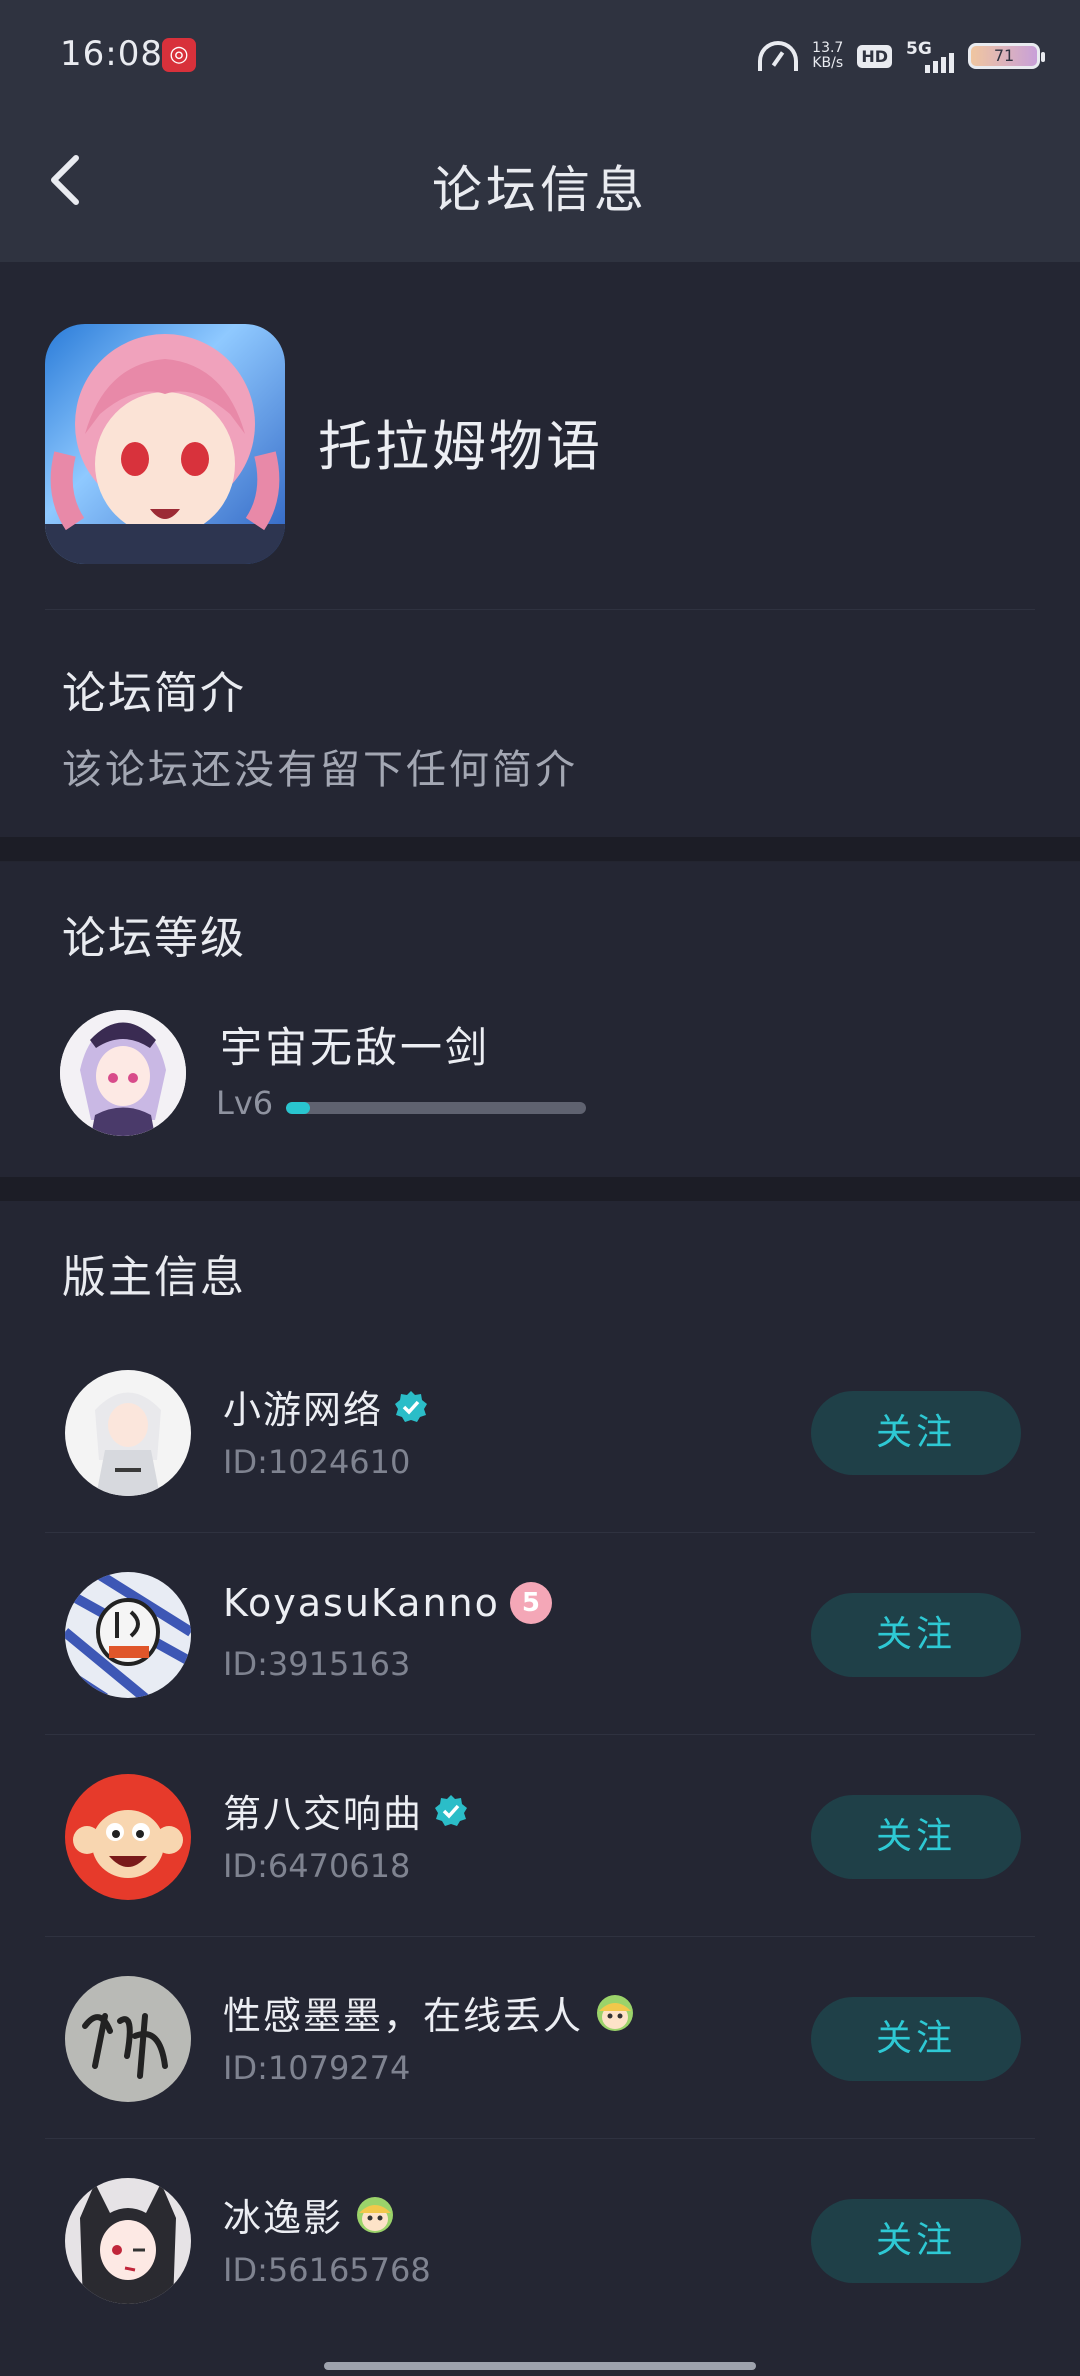 The height and width of the screenshot is (2376, 1080). I want to click on moderator-id: ID:6470618, so click(317, 1866).